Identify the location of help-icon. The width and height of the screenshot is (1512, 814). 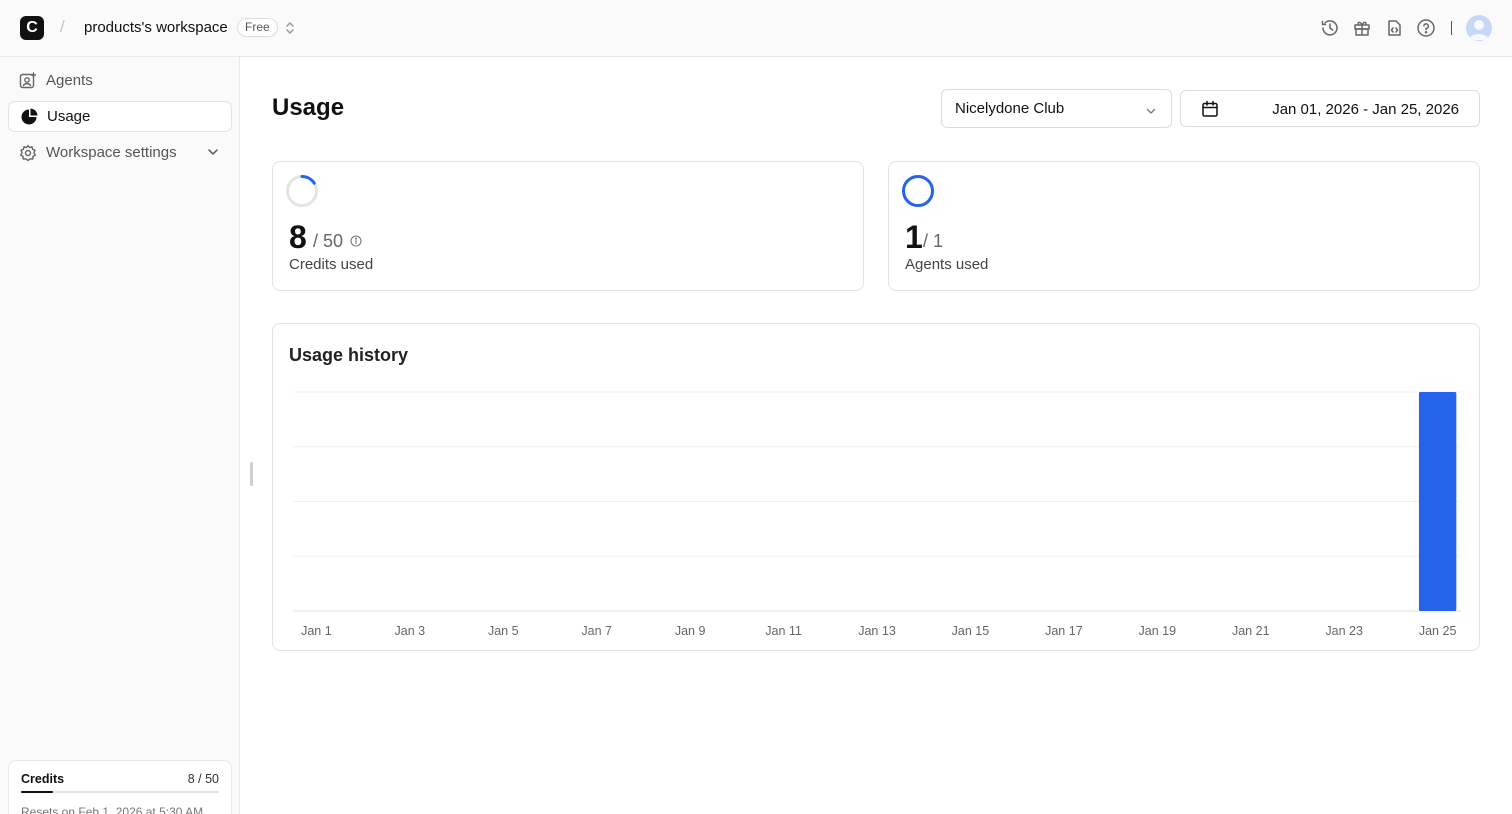
(1426, 28).